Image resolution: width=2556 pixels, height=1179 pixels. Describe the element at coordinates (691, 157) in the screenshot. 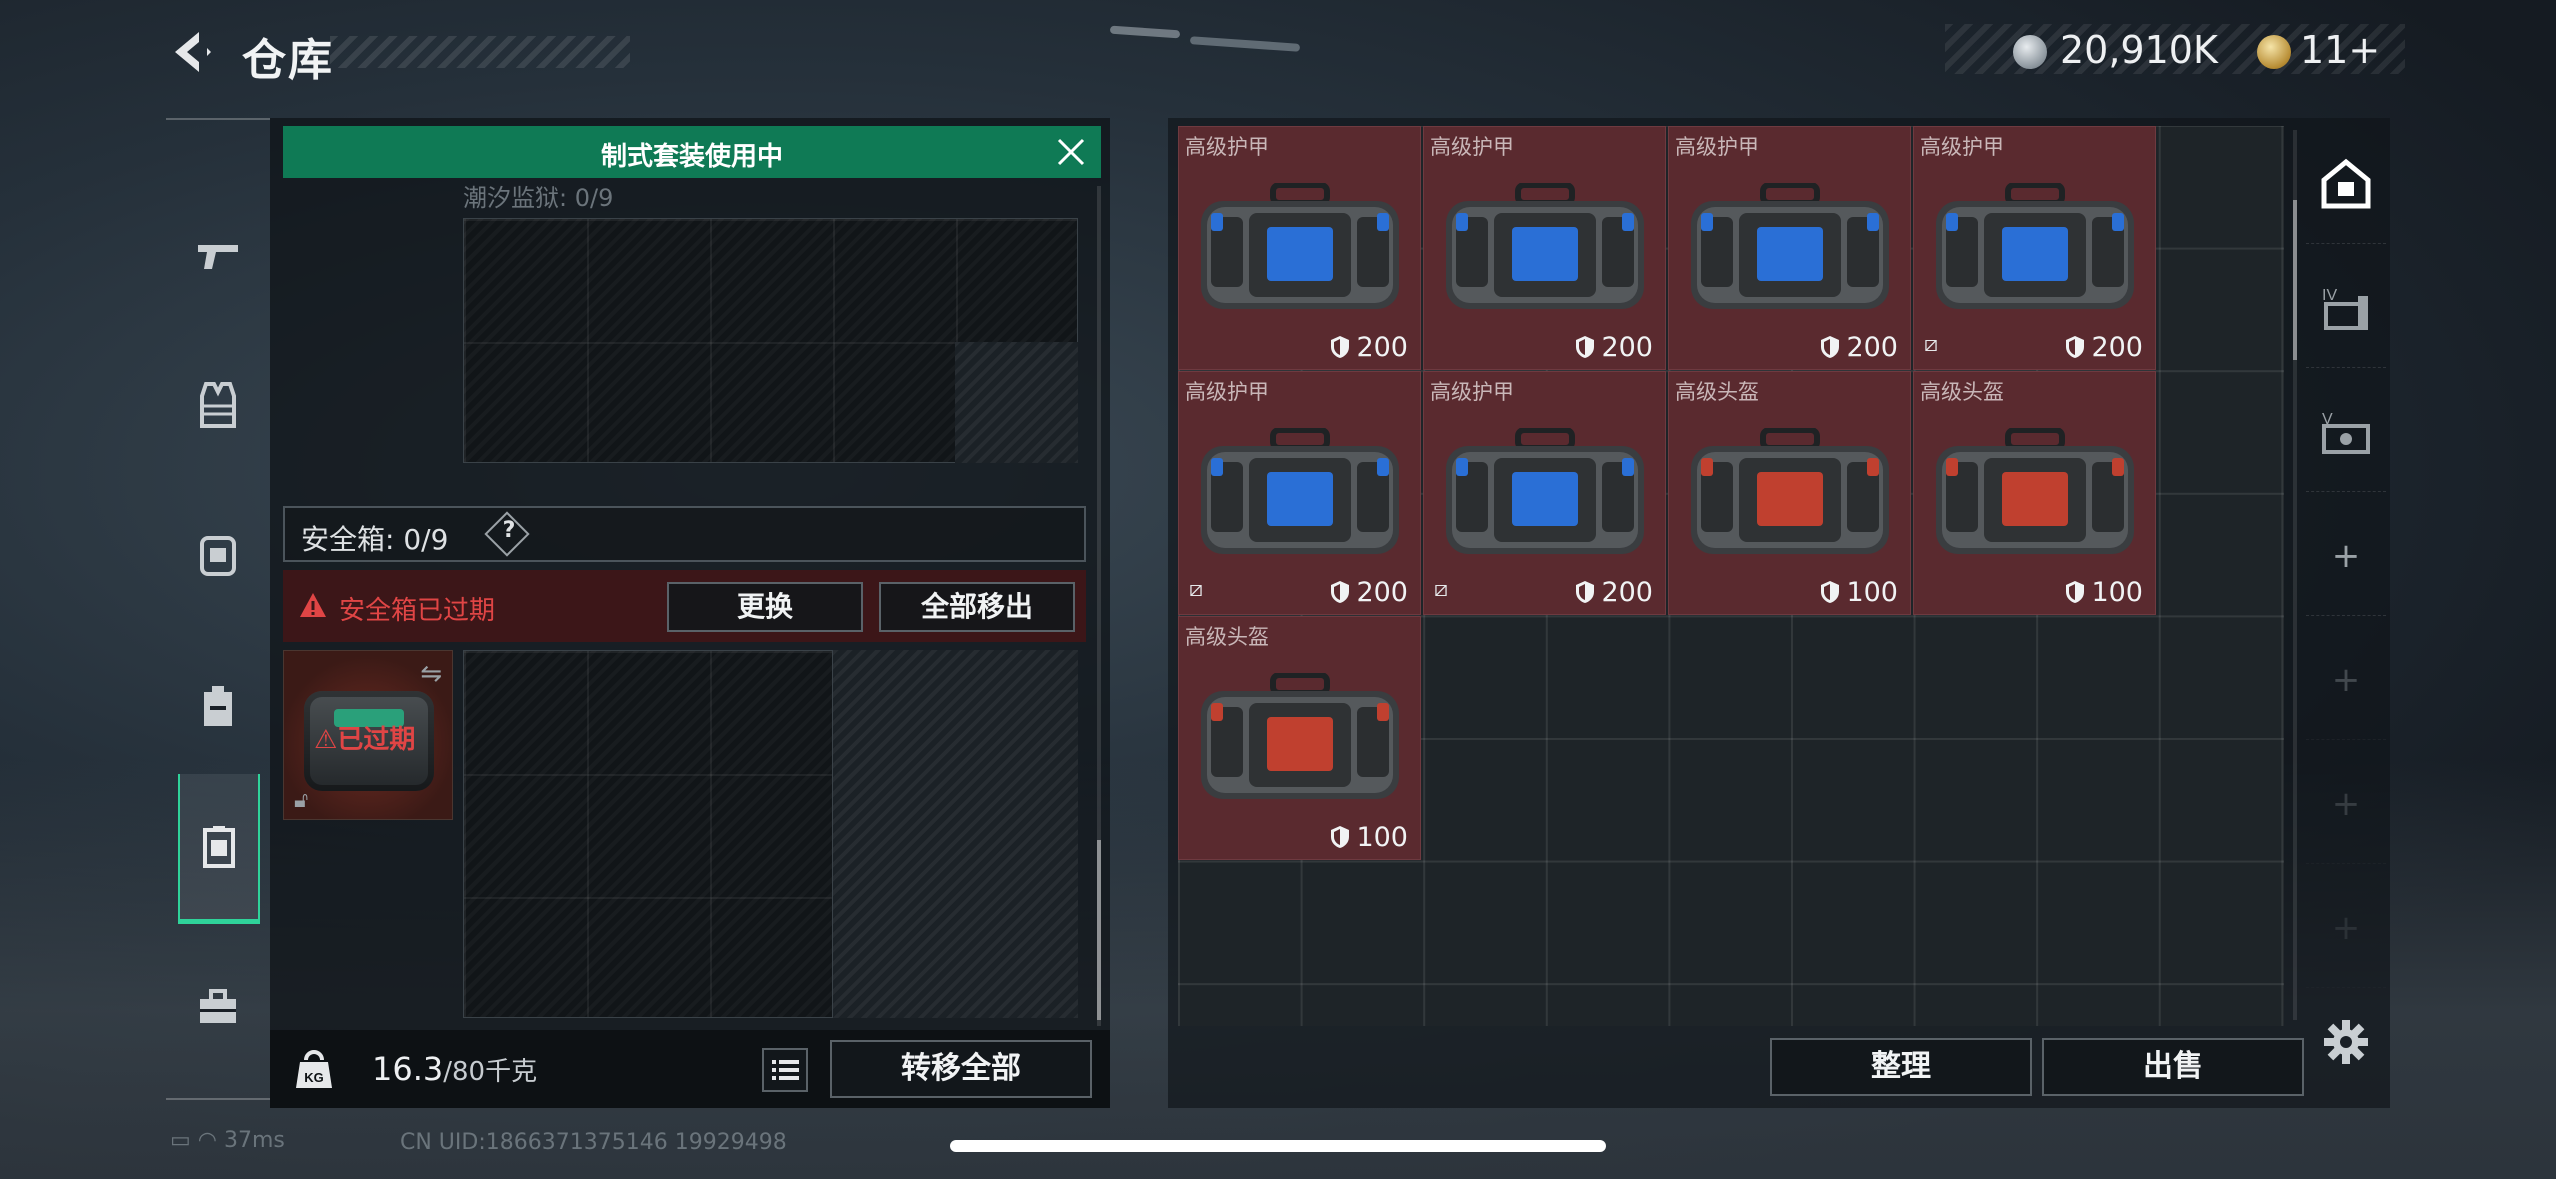

I see `kit-banner-text: 制式套装使用中` at that location.